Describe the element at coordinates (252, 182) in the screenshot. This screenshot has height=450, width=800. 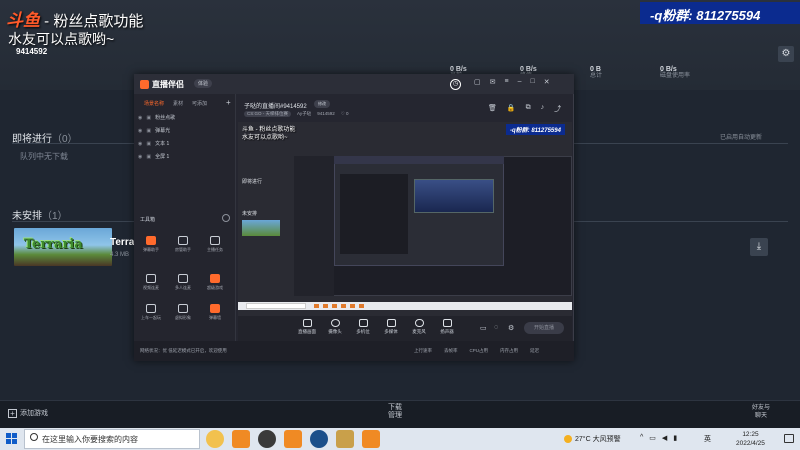
I see `preview-label: 即将进行` at that location.